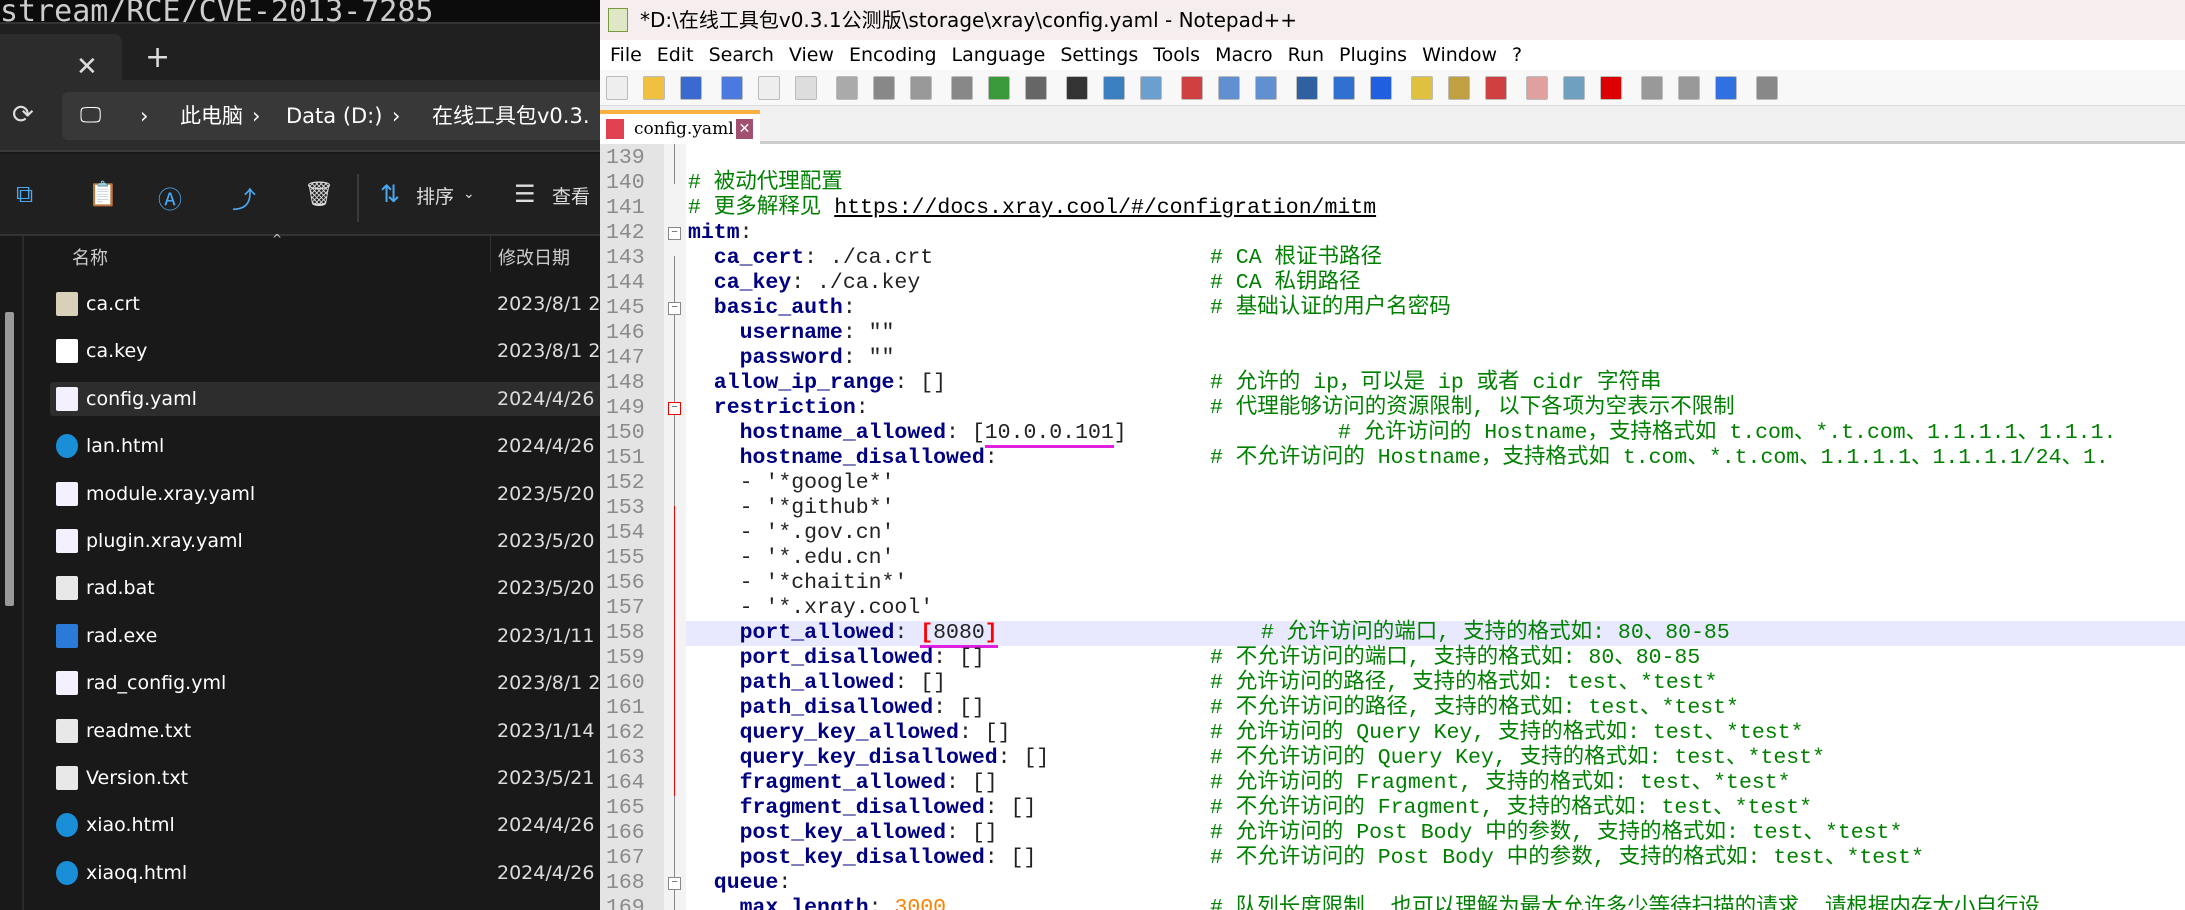 The image size is (2185, 910). Describe the element at coordinates (469, 194) in the screenshot. I see `chevron-down-icon: ⌄` at that location.